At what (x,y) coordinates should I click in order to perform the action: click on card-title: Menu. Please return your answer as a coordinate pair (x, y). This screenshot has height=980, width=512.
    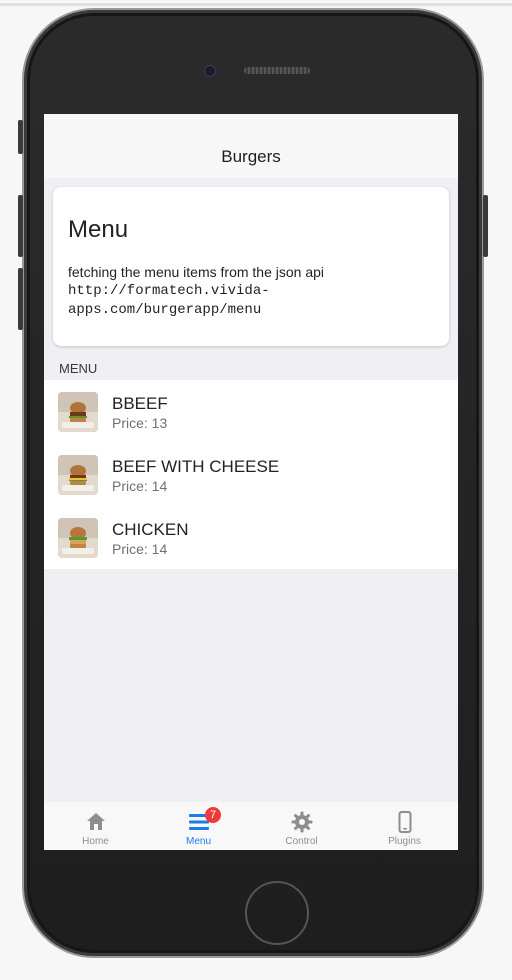
    Looking at the image, I should click on (98, 229).